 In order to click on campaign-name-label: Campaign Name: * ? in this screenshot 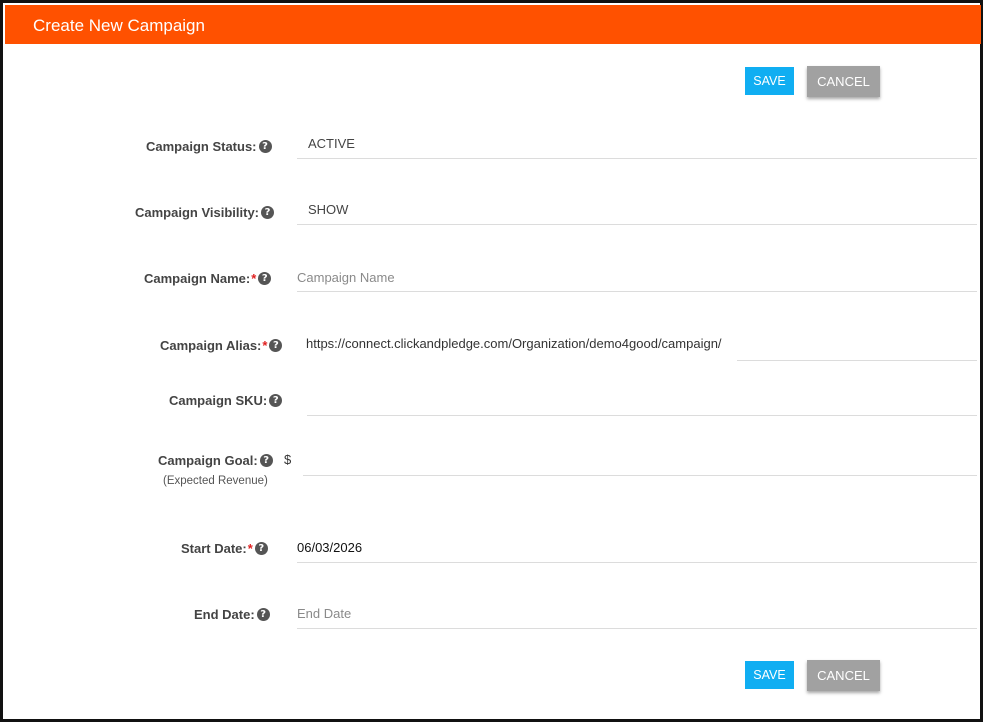, I will do `click(208, 278)`.